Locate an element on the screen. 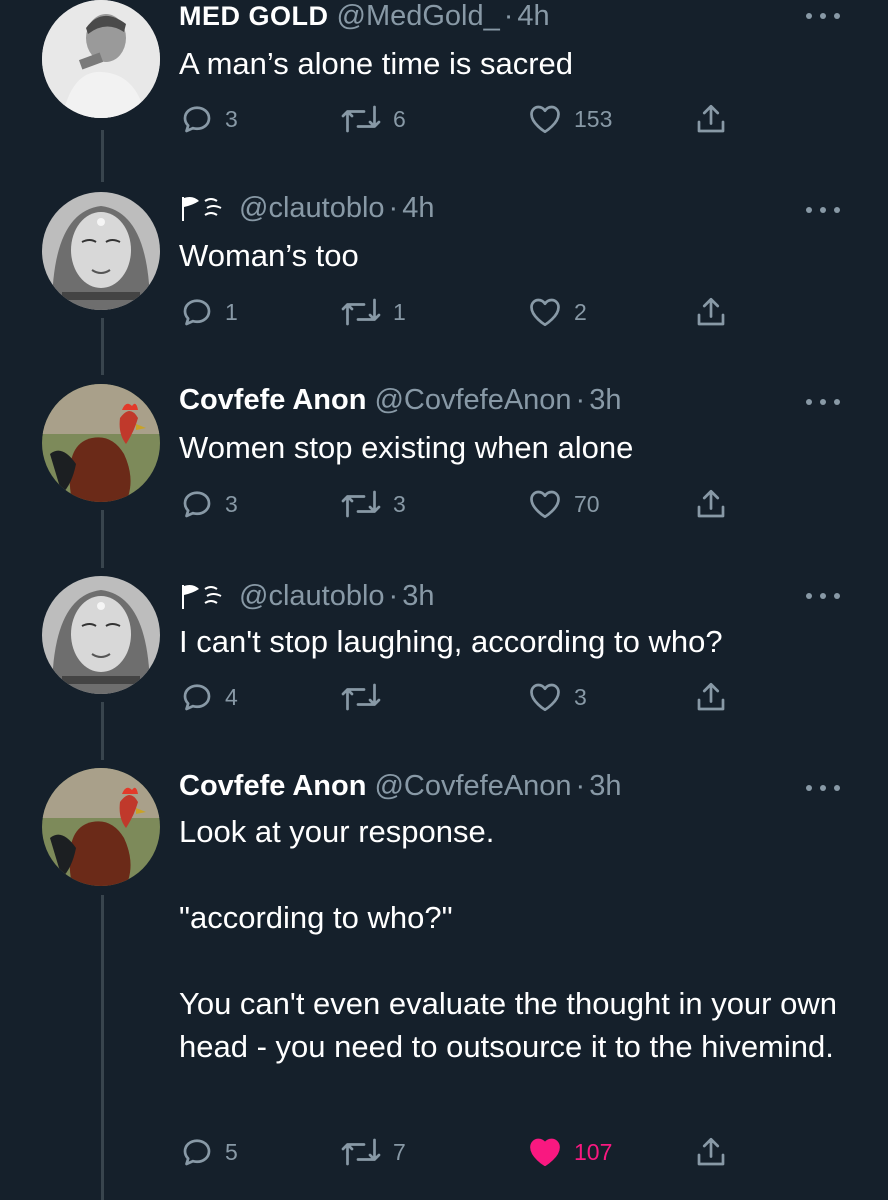 This screenshot has width=888, height=1200. like-button: 2 is located at coordinates (556, 312).